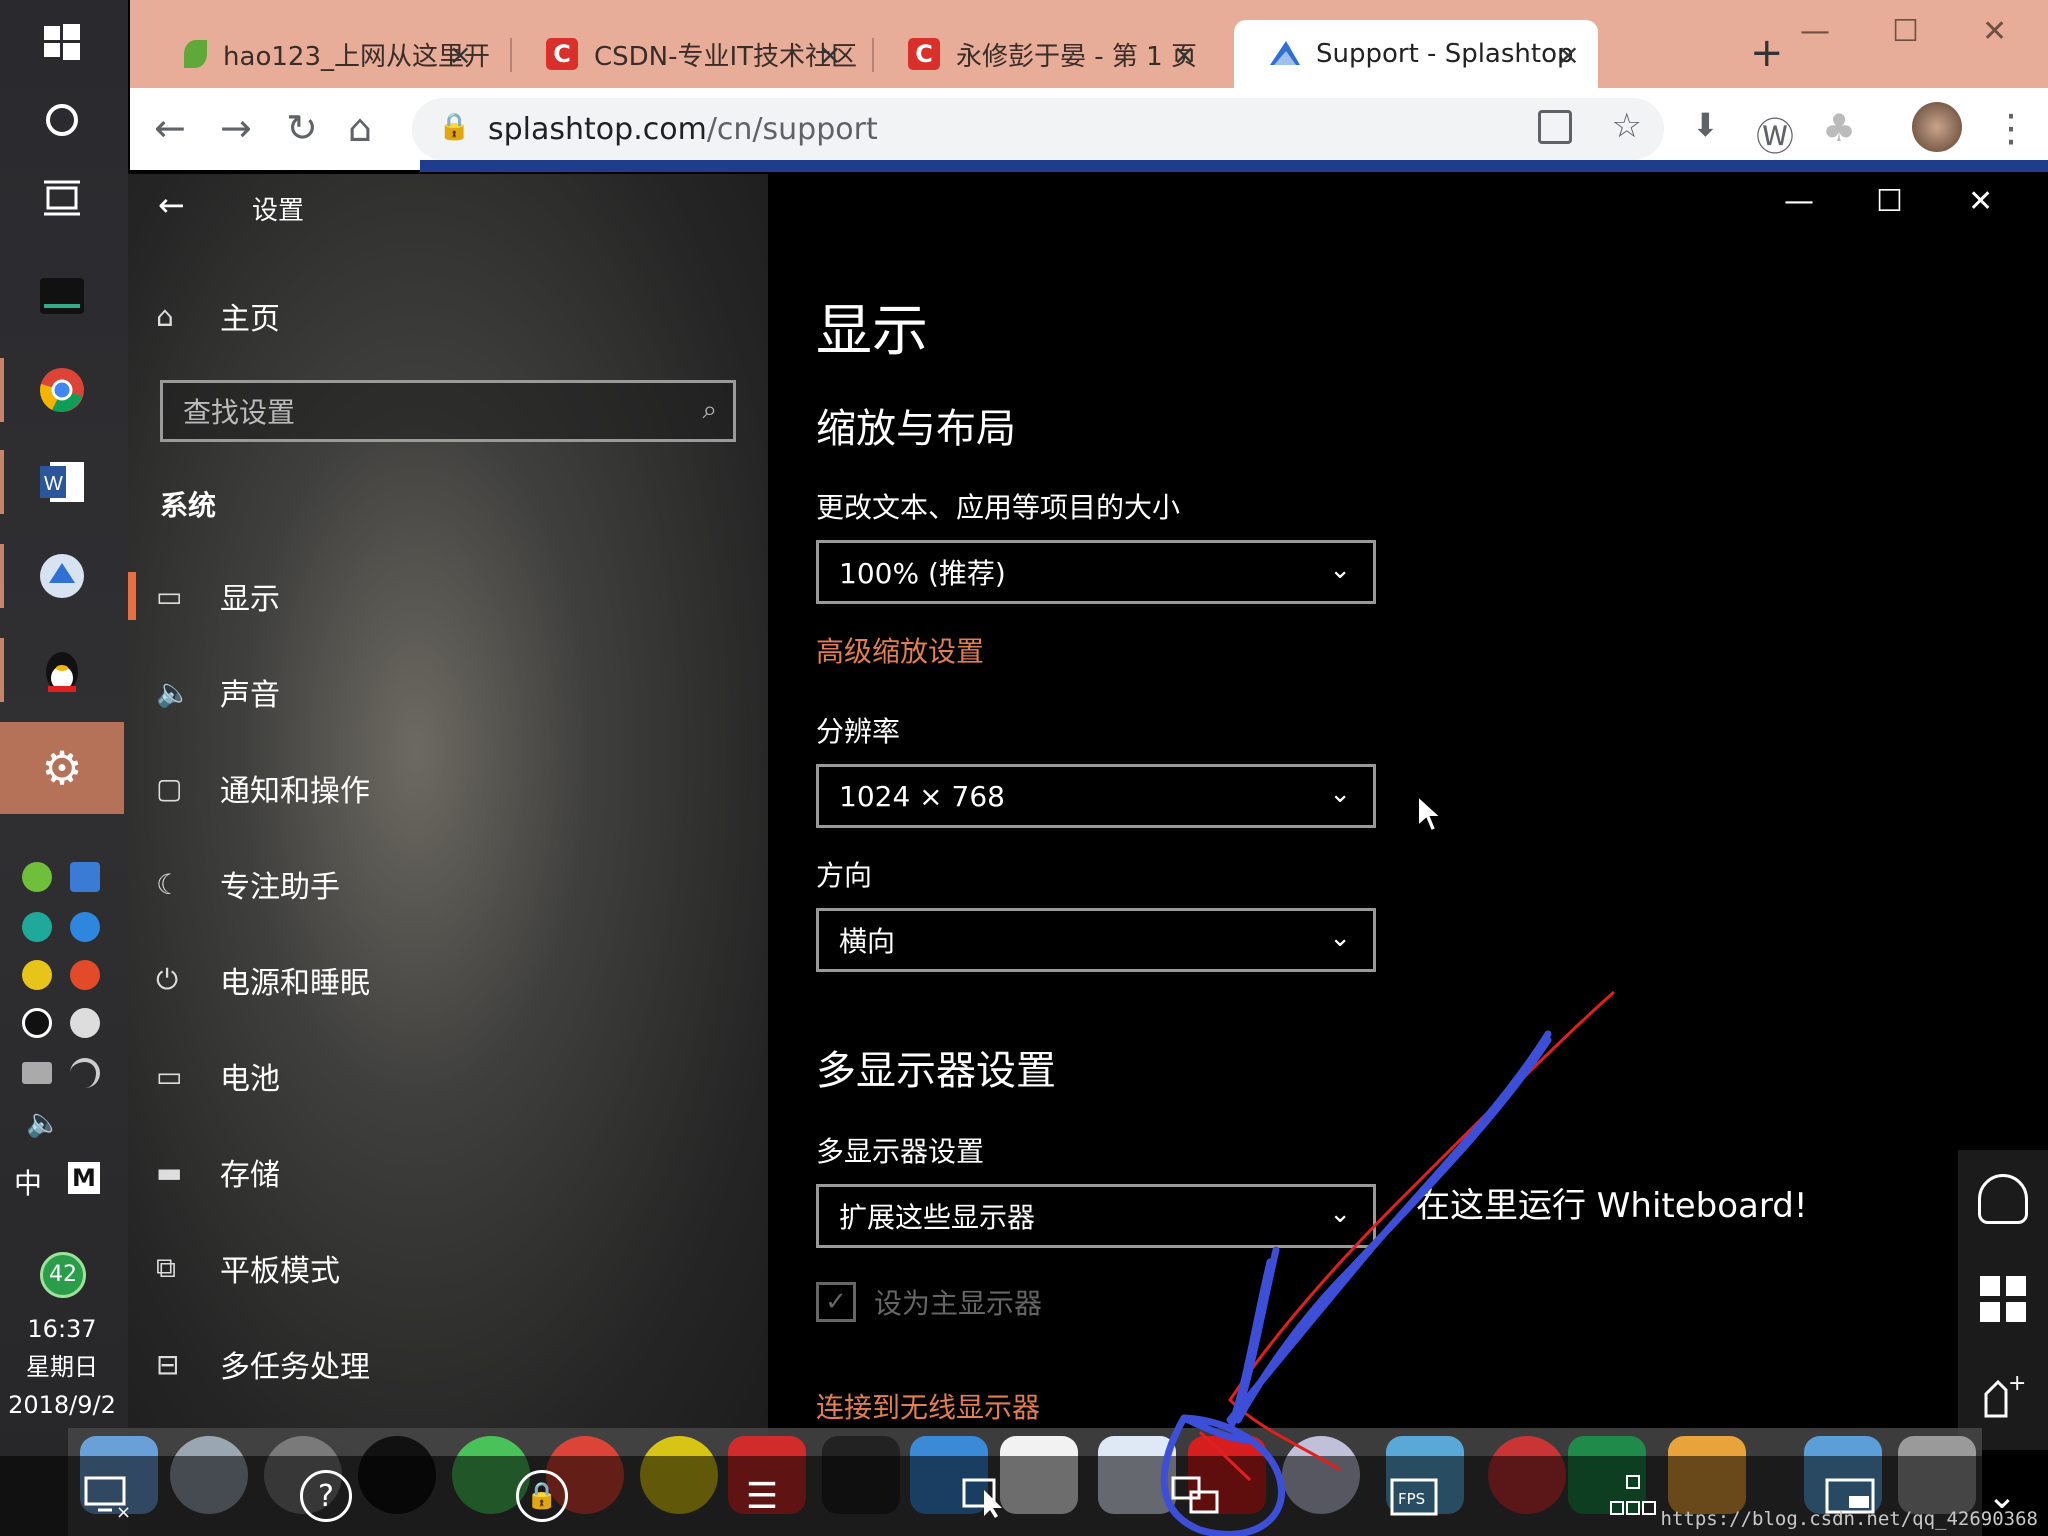 The width and height of the screenshot is (2048, 1536). Describe the element at coordinates (1634, 1496) in the screenshot. I see `keyboard-shortcuts-icon` at that location.